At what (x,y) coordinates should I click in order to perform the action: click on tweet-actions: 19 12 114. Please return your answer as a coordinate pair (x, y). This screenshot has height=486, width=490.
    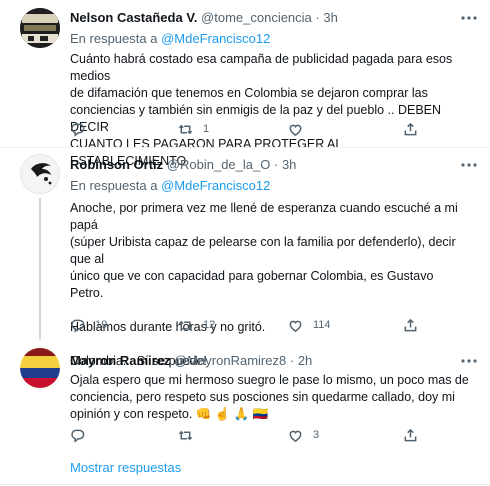
    Looking at the image, I should click on (260, 325).